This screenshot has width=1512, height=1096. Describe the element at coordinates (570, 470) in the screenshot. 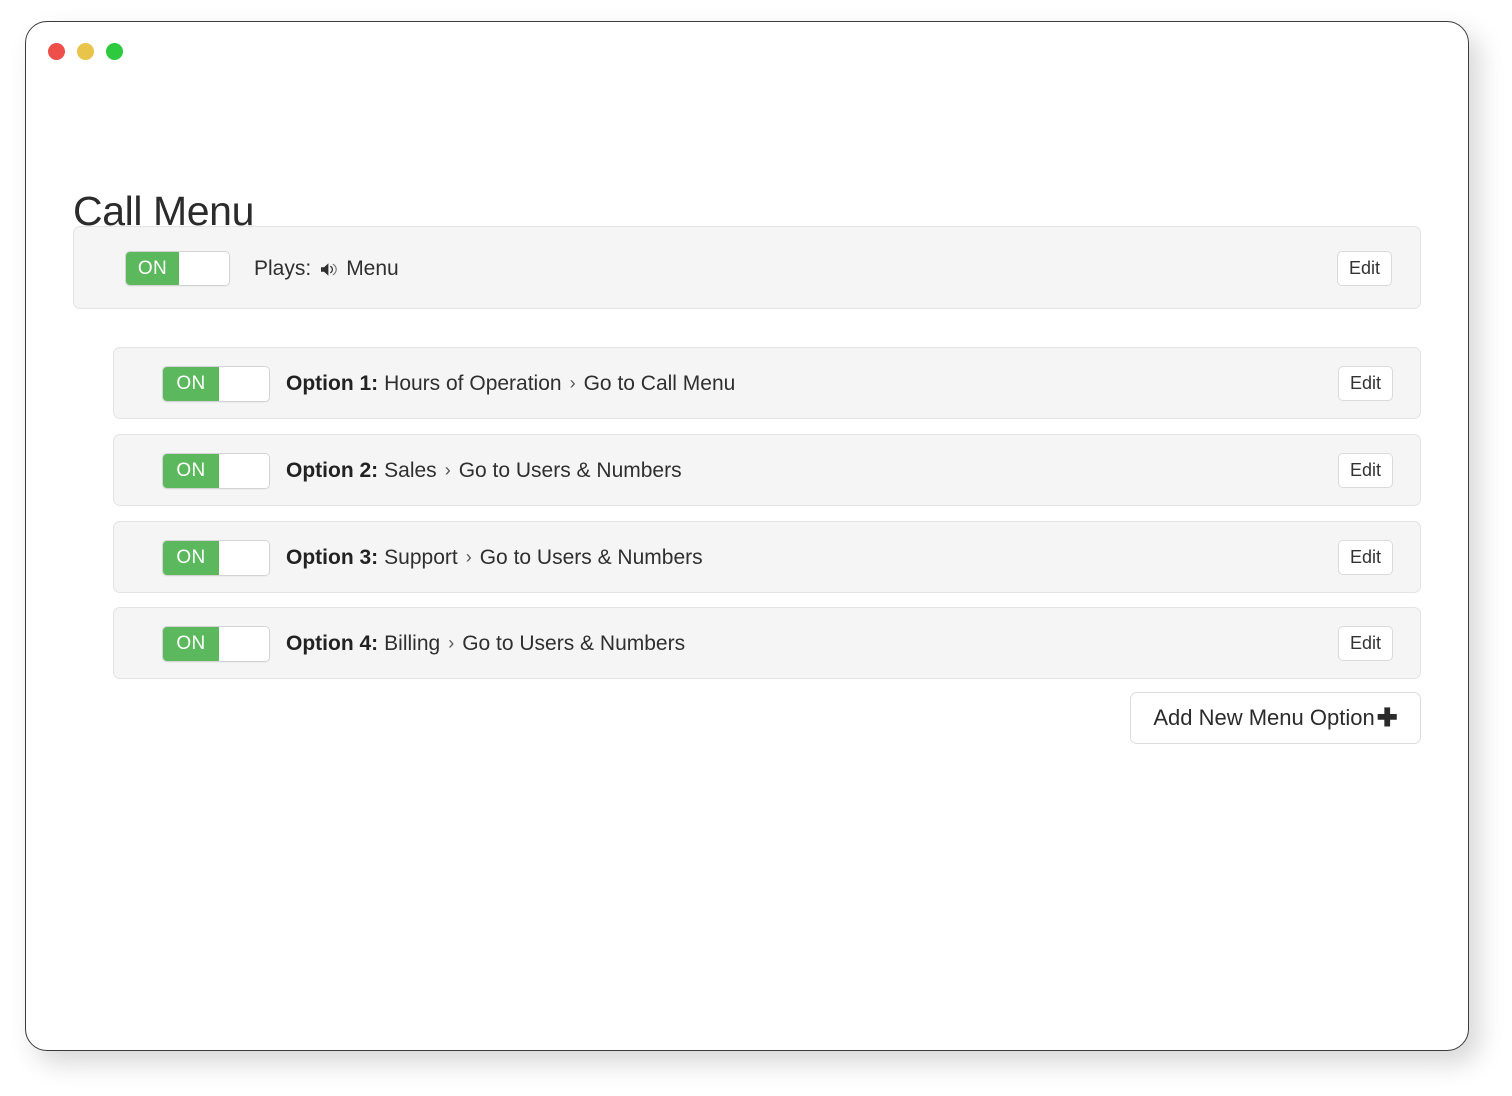

I see `option-2-destination: Go to Users & Numbers` at that location.